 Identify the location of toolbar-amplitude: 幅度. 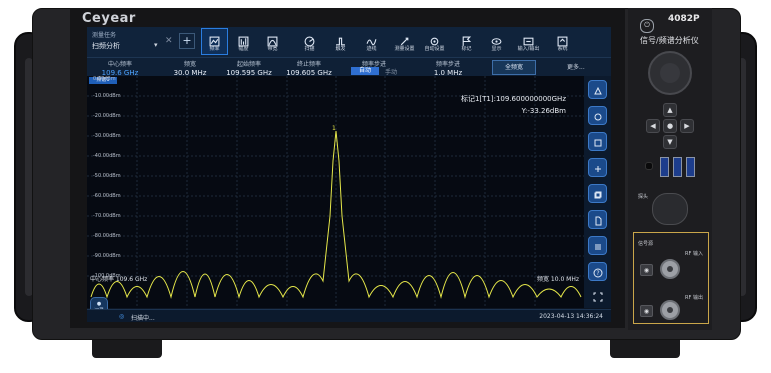
(243, 41).